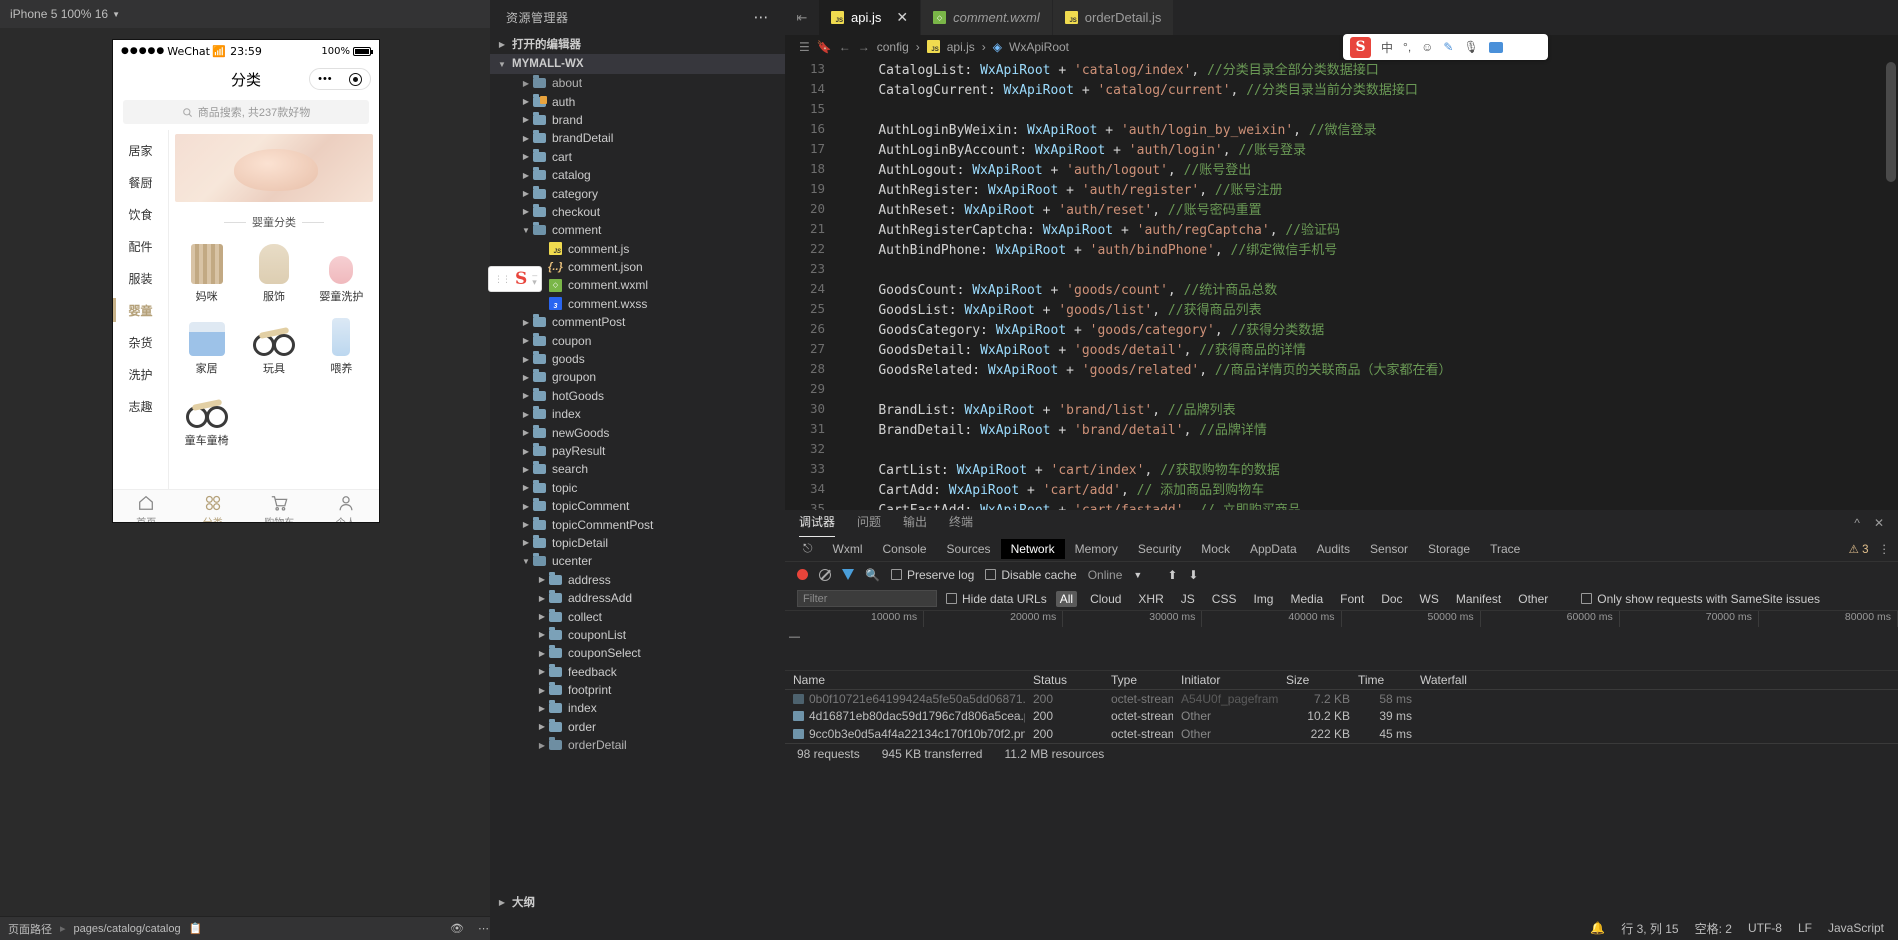 The height and width of the screenshot is (940, 1898). I want to click on chevron-up-icon: ^, so click(1857, 523).